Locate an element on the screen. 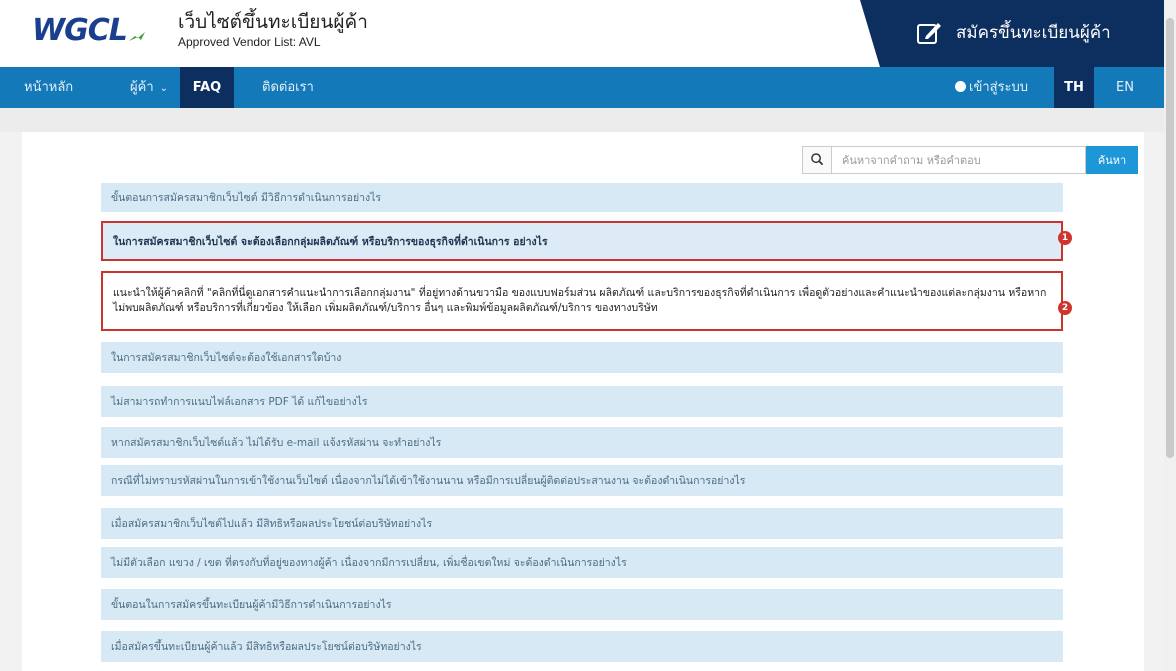  search-icon-button is located at coordinates (817, 160).